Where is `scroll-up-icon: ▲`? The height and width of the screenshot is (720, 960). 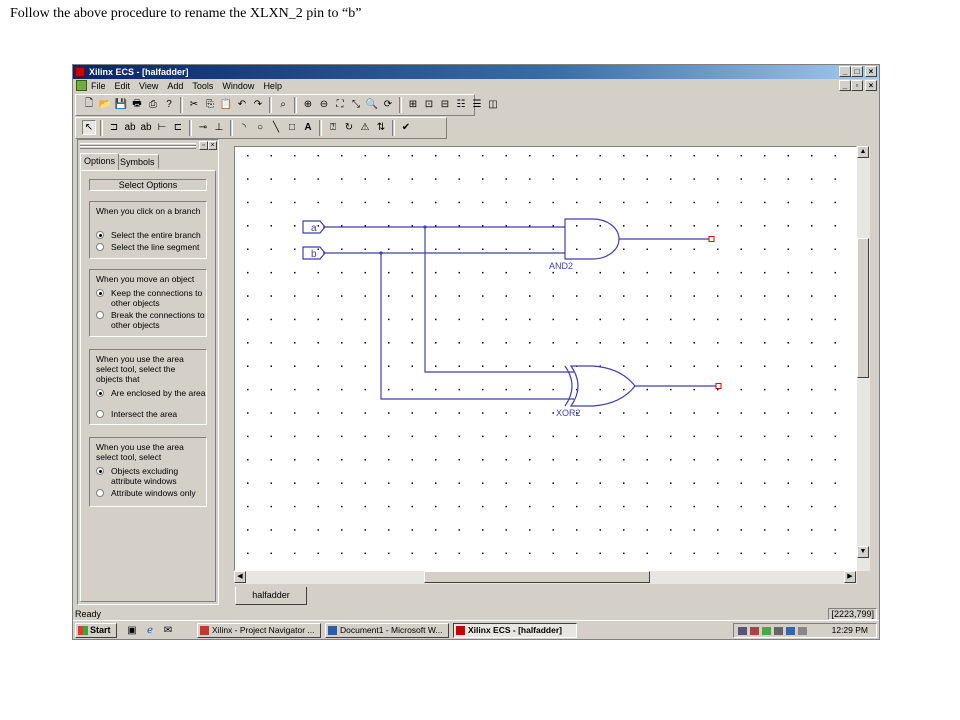
scroll-up-icon: ▲ is located at coordinates (863, 152).